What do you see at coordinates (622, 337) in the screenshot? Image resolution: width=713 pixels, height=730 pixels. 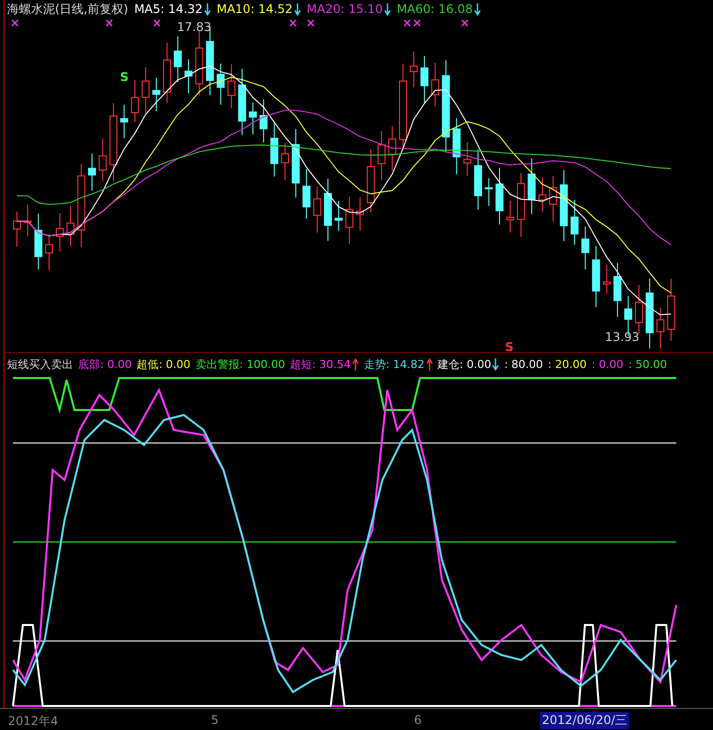 I see `low-price-label: 13.93` at bounding box center [622, 337].